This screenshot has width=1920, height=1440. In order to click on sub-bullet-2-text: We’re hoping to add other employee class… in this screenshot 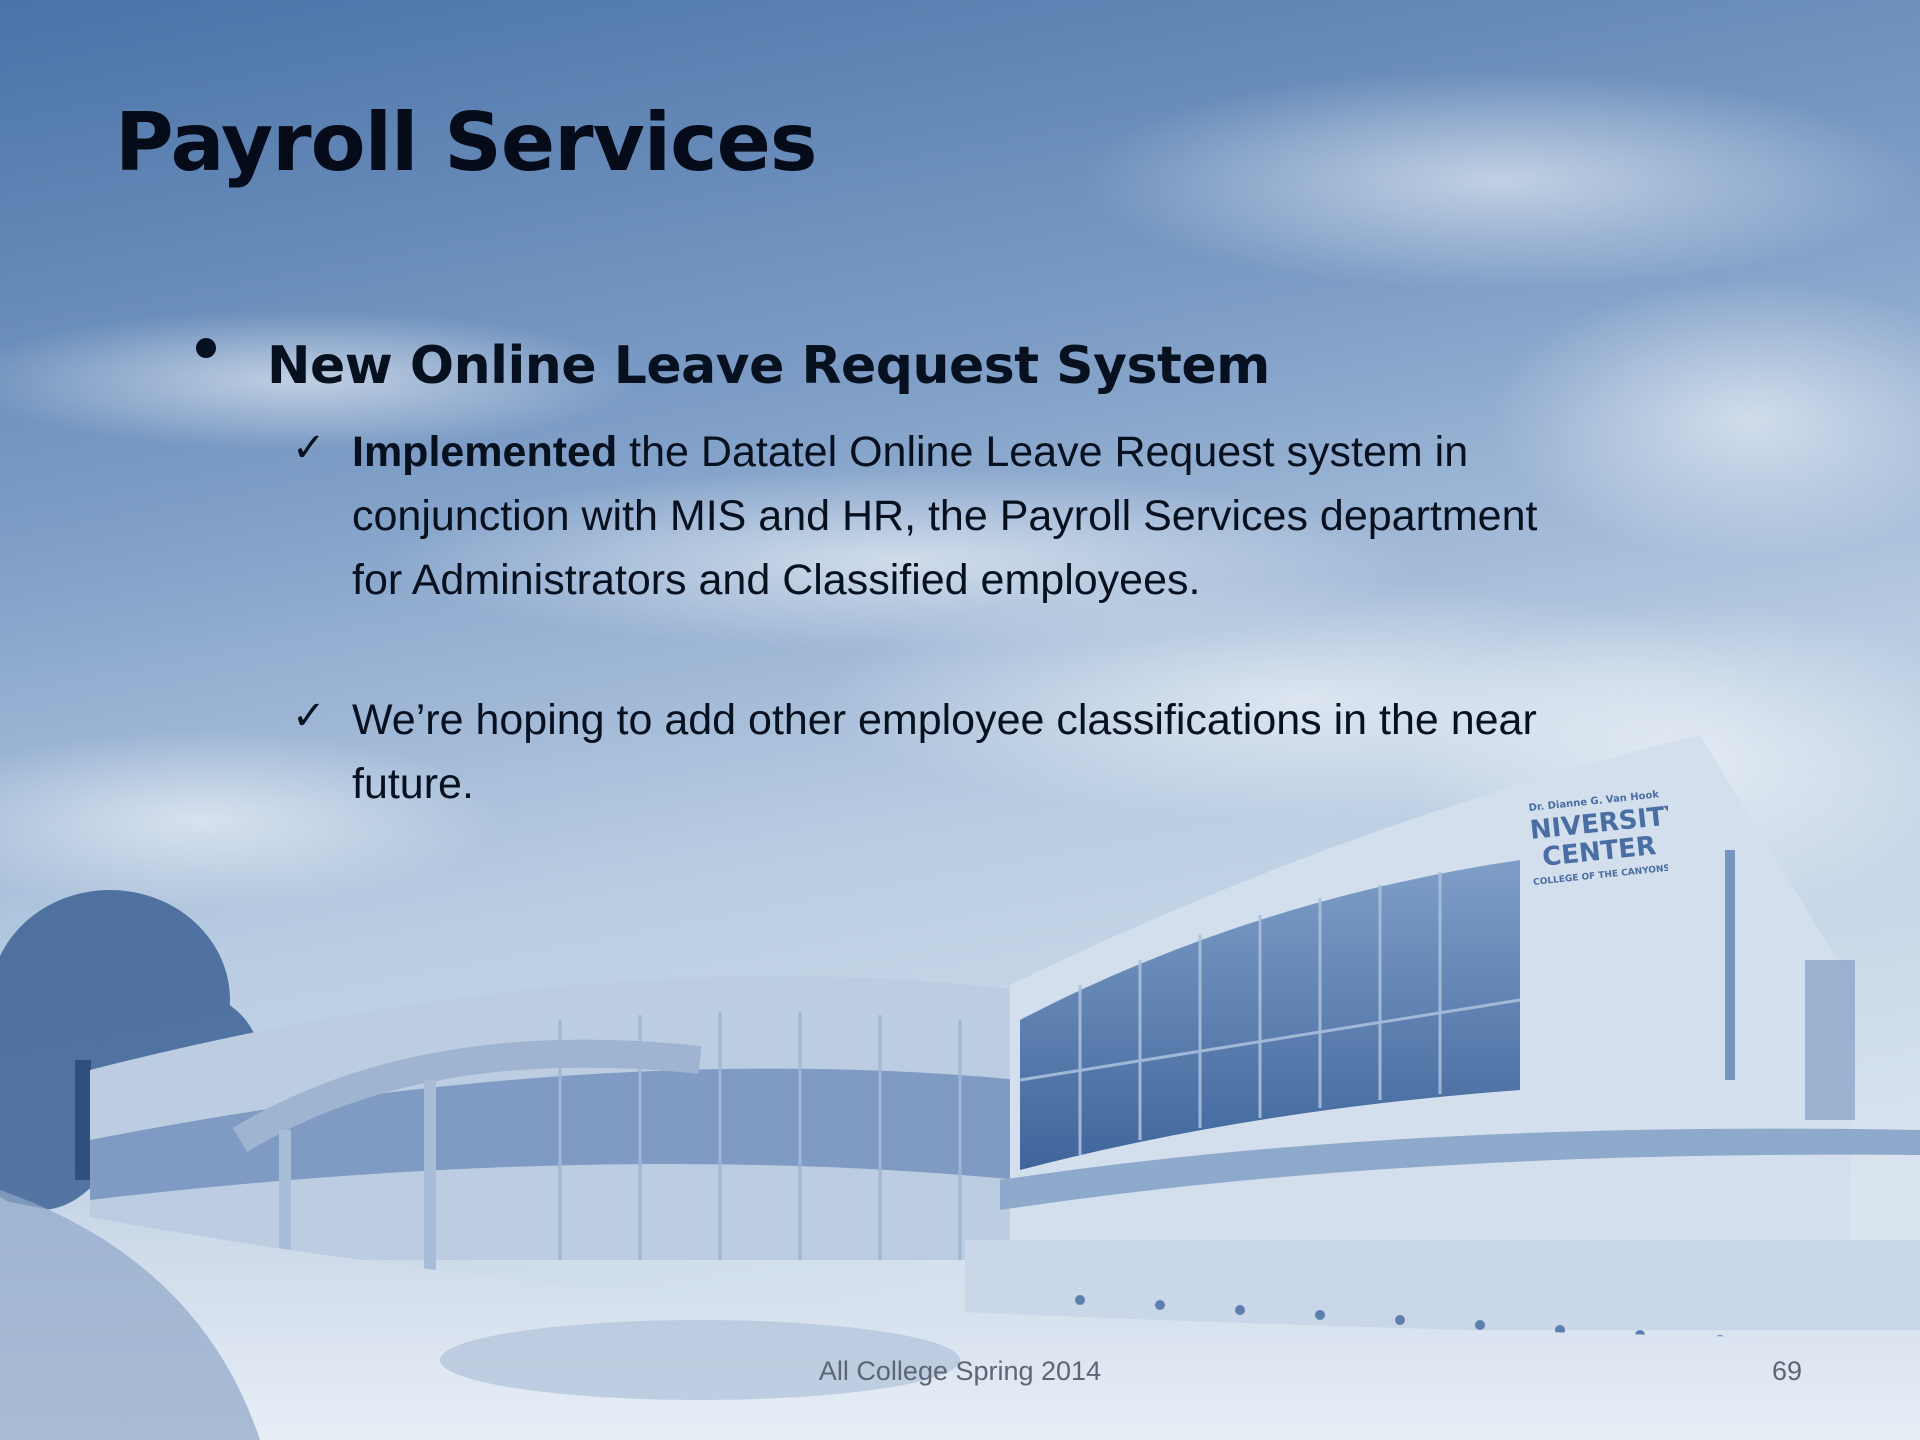, I will do `click(944, 752)`.